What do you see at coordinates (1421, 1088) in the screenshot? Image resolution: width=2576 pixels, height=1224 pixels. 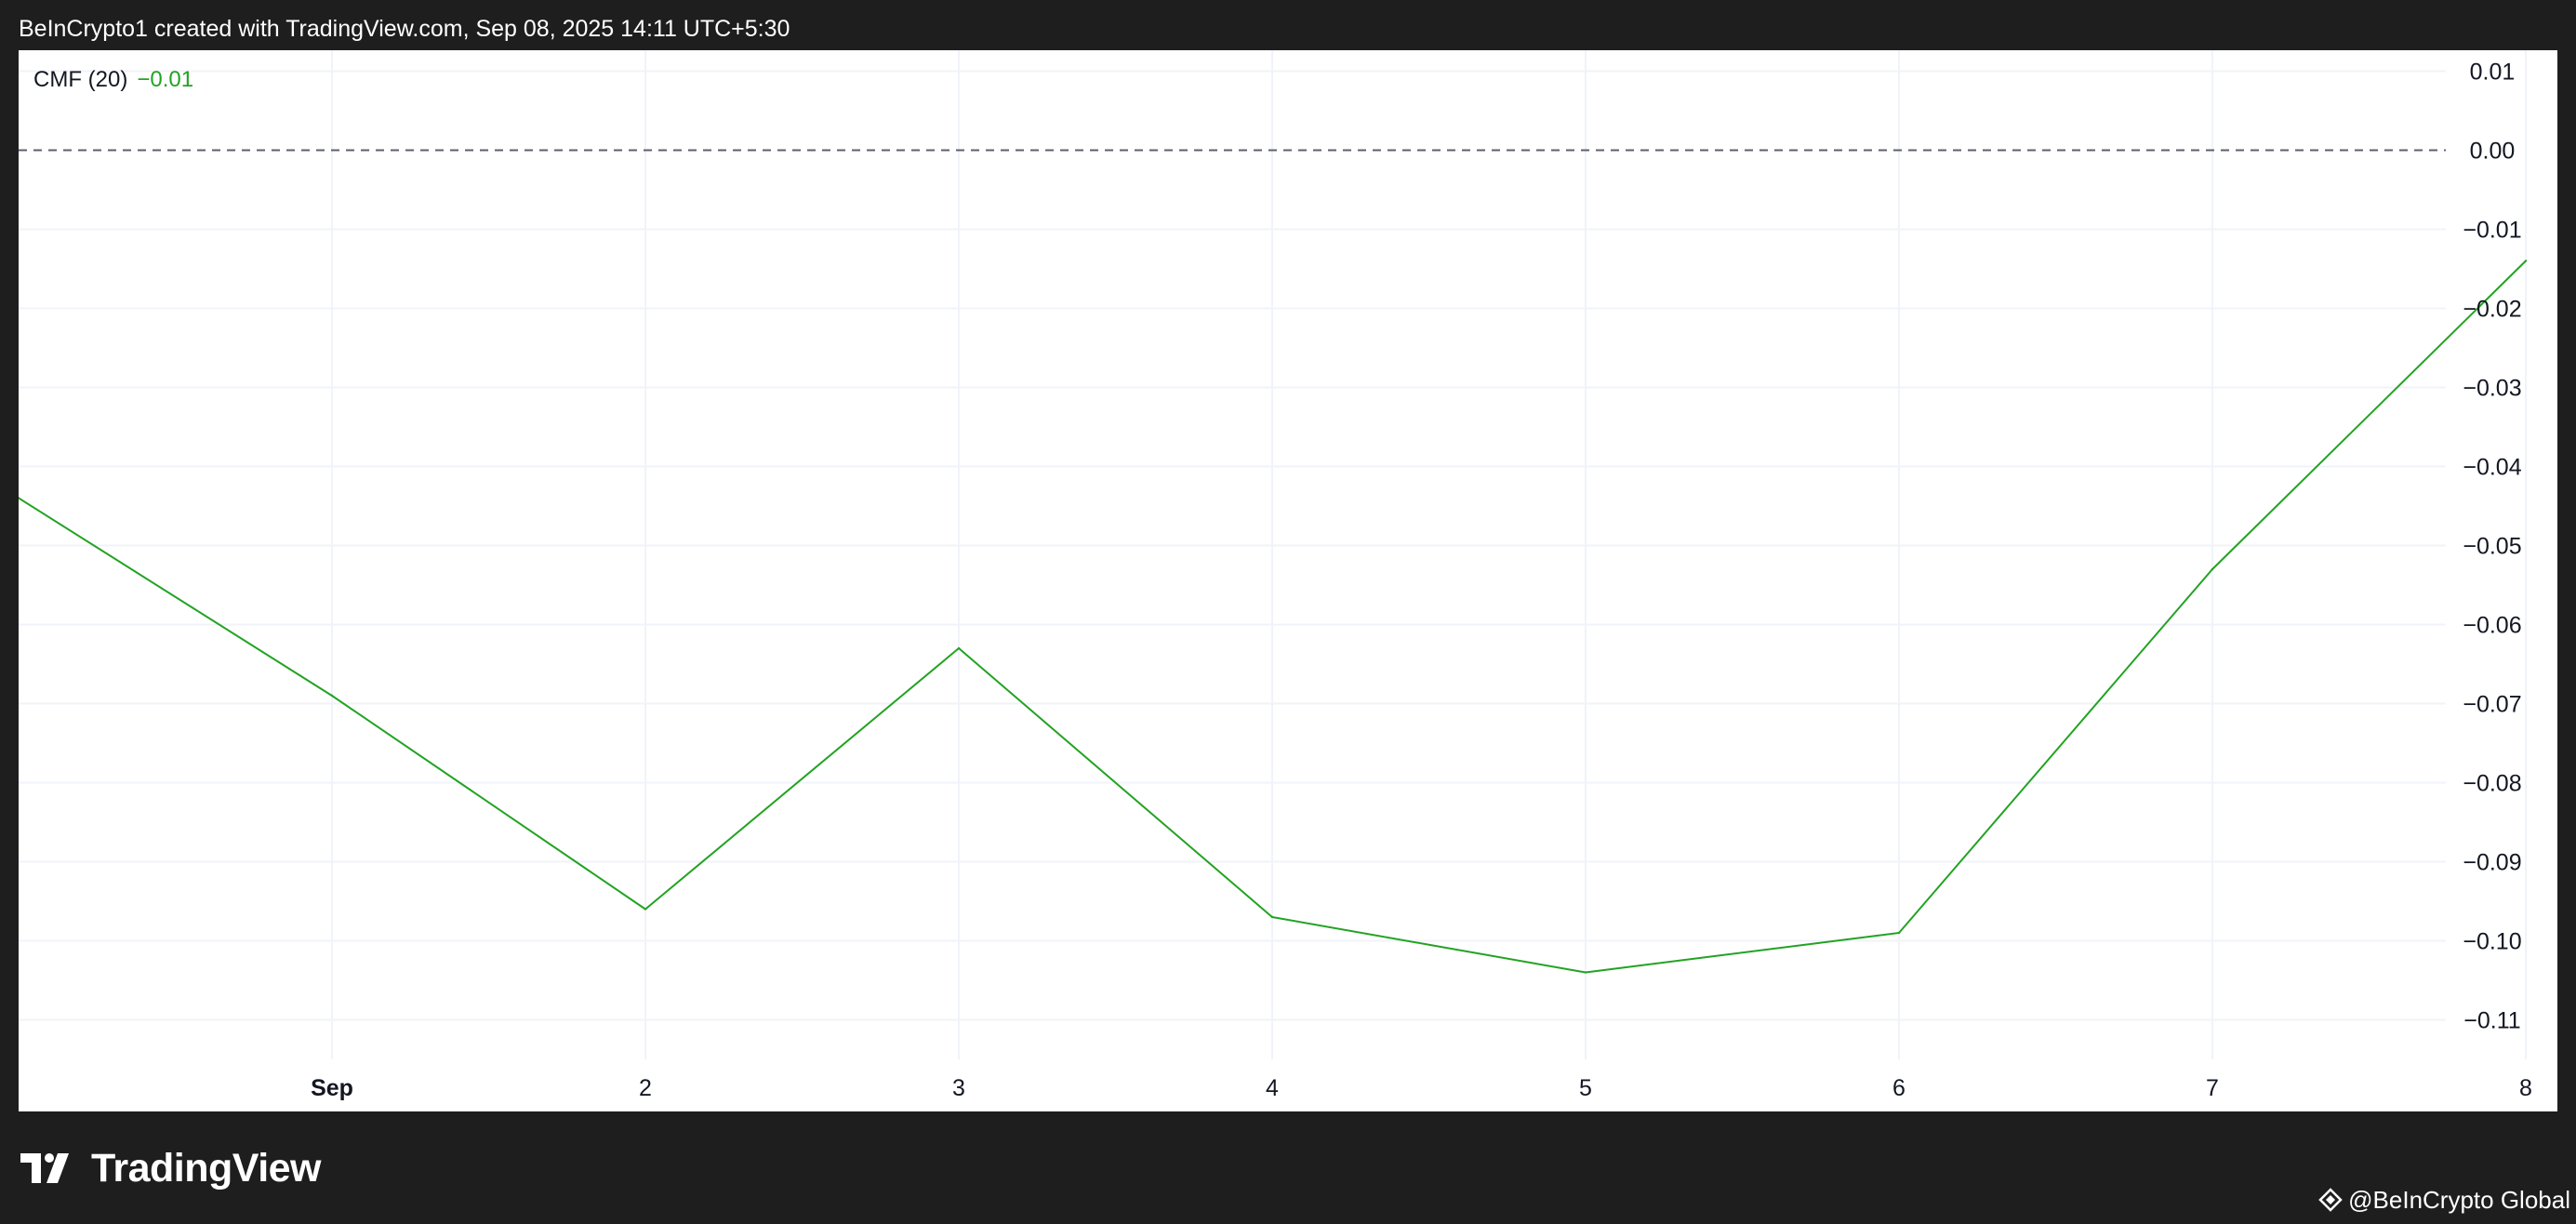 I see `x-axis: Sep 2 3 4 5 6 7 8` at bounding box center [1421, 1088].